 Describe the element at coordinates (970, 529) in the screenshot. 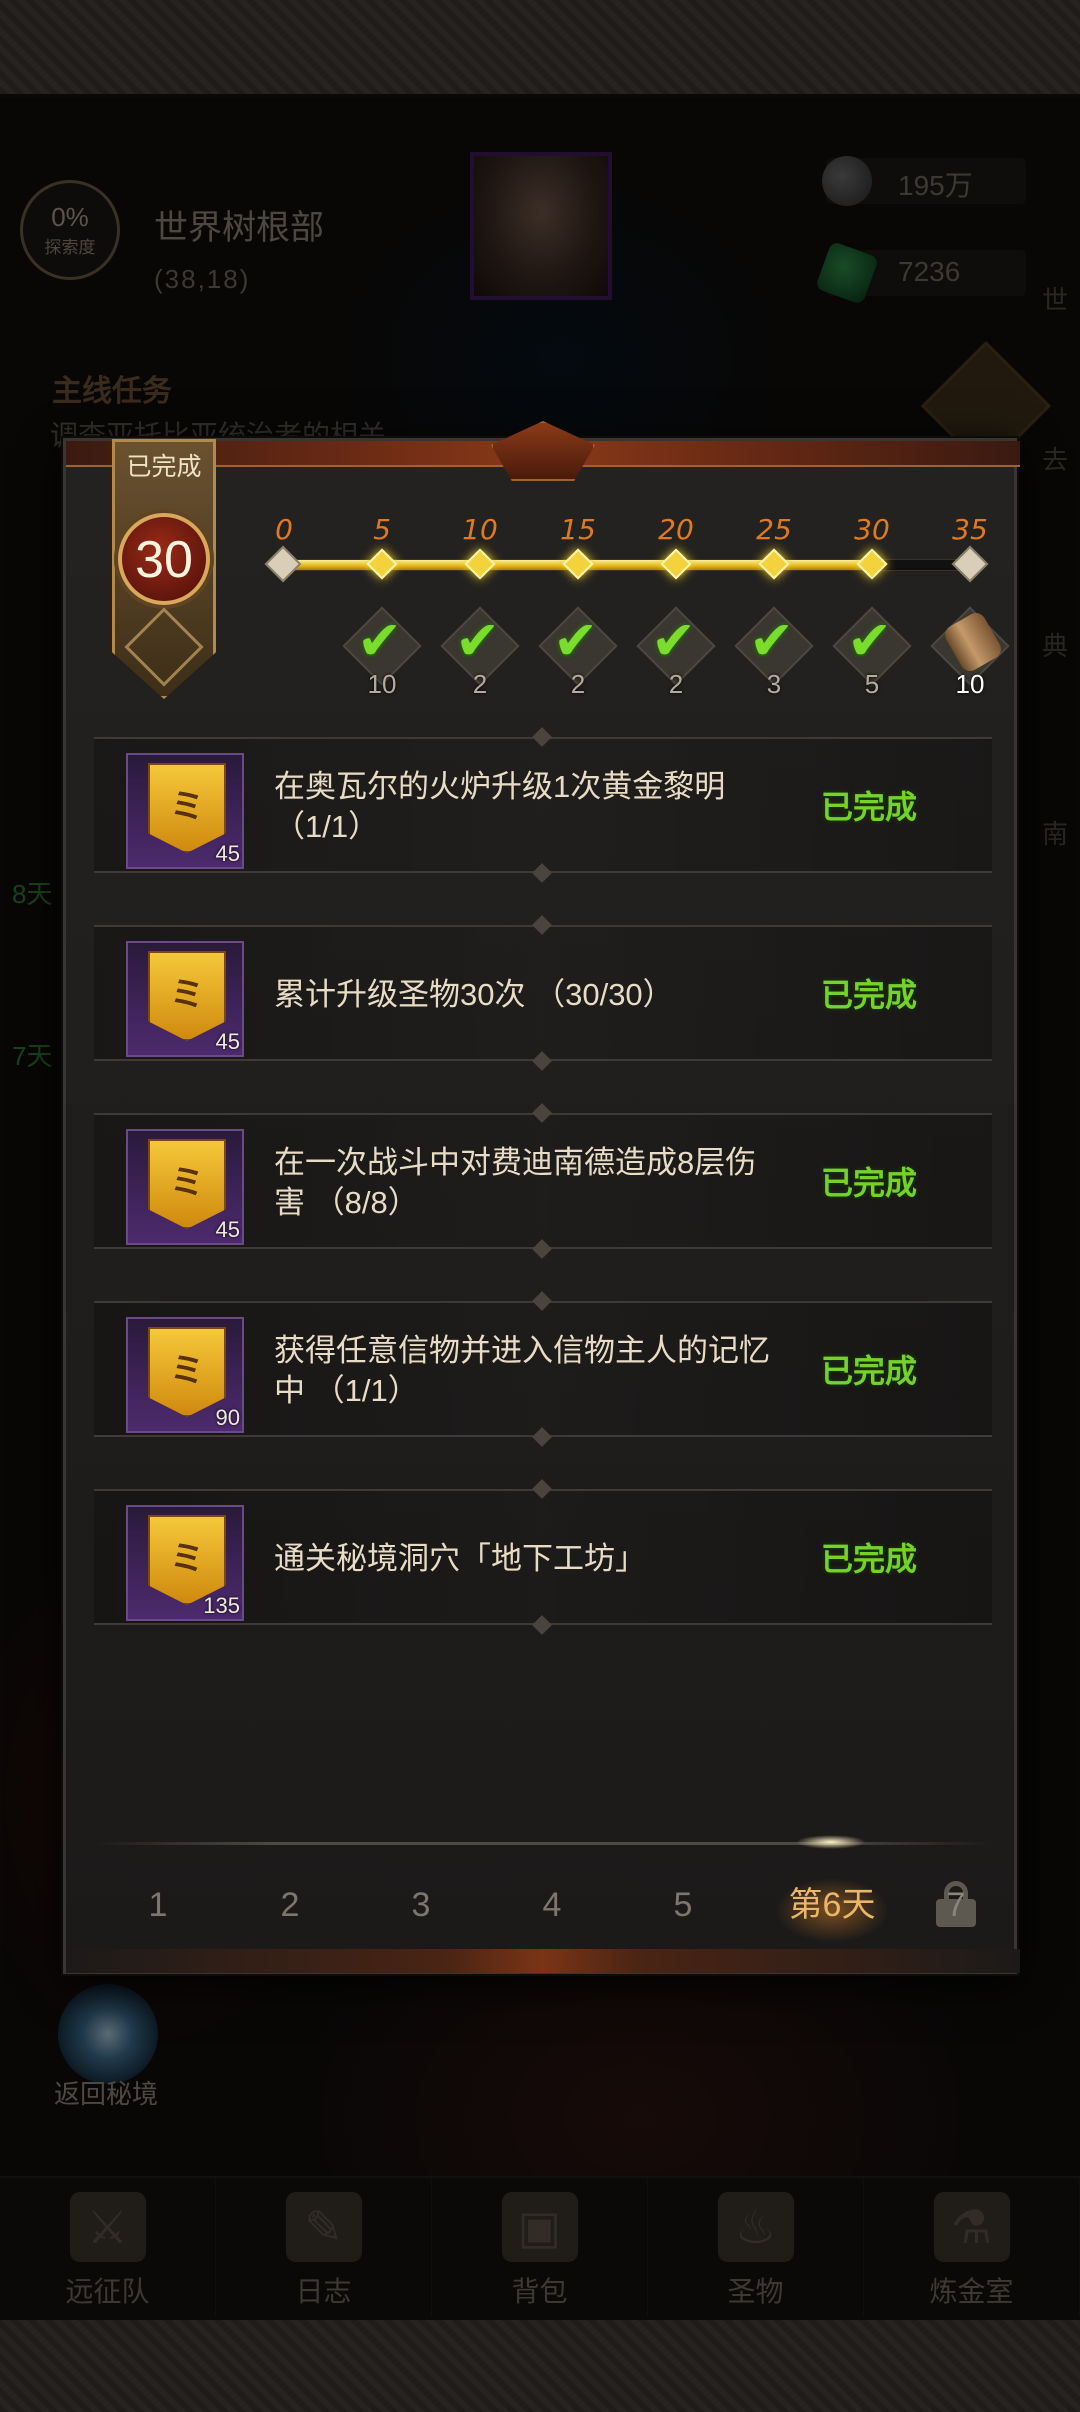

I see `milestone-label: 35` at that location.